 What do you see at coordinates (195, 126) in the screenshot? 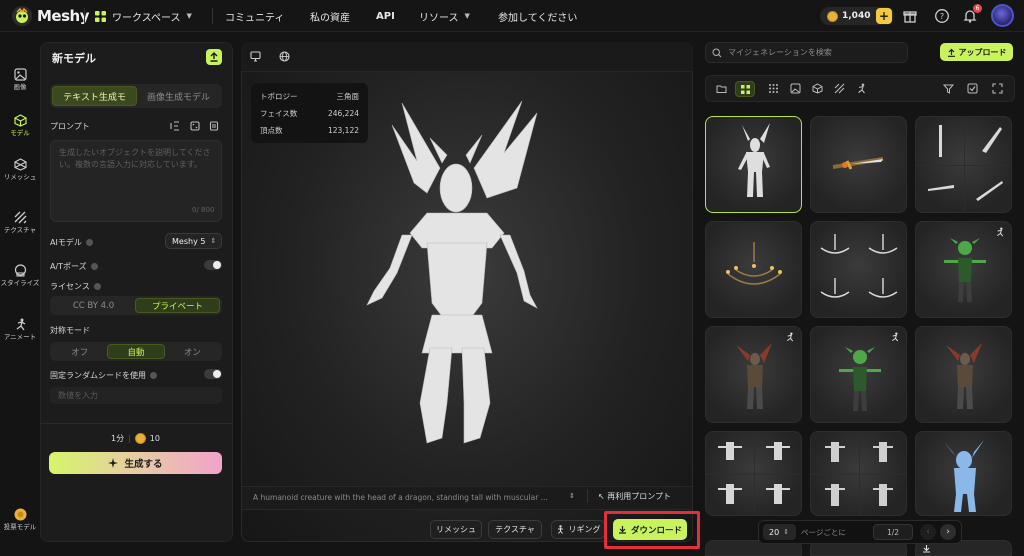
I see `dice-icon` at bounding box center [195, 126].